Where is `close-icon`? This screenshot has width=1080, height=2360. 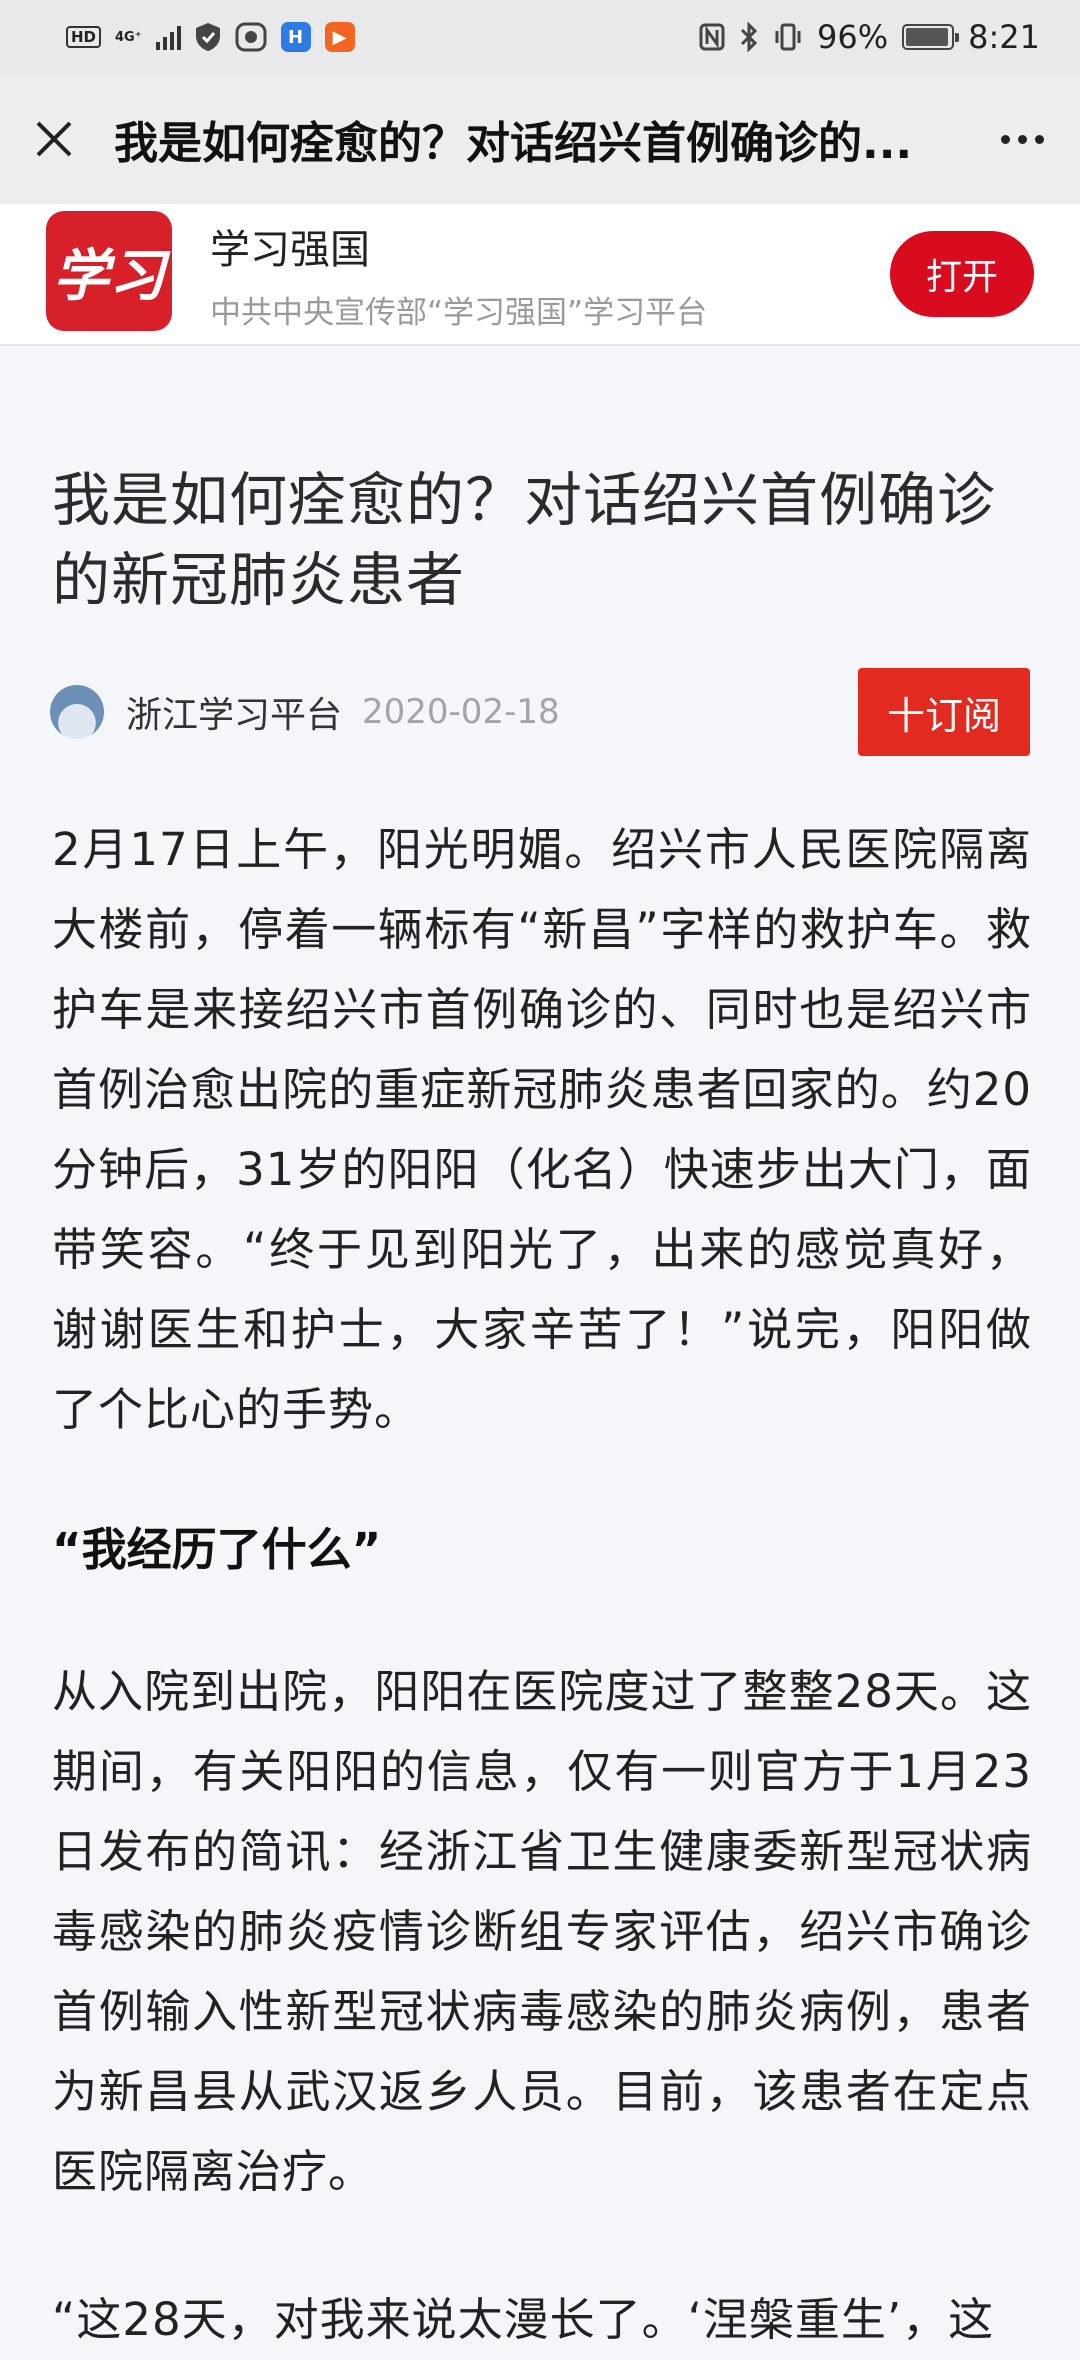
close-icon is located at coordinates (54, 139).